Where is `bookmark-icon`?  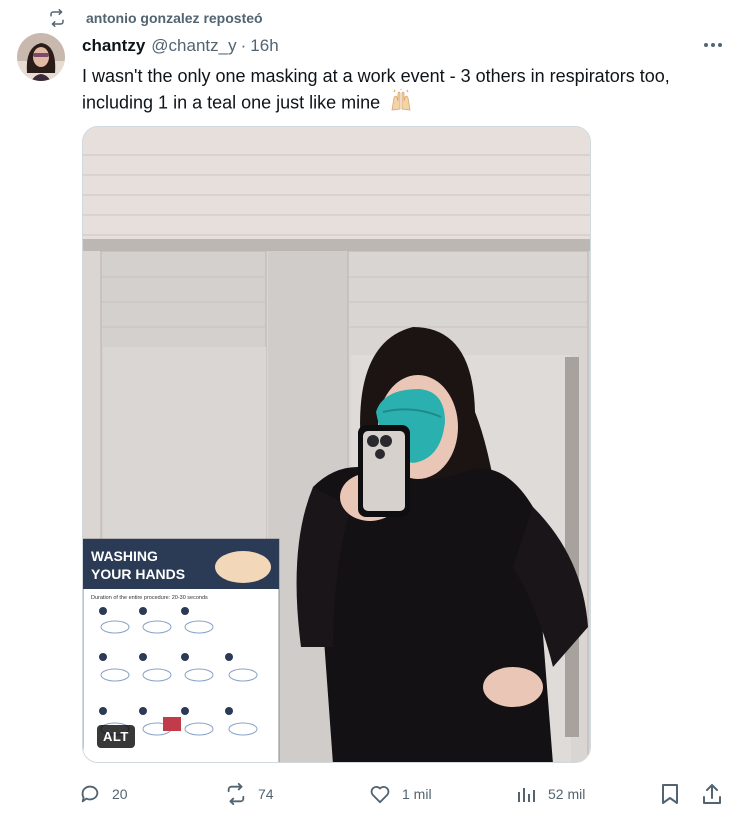 bookmark-icon is located at coordinates (670, 794).